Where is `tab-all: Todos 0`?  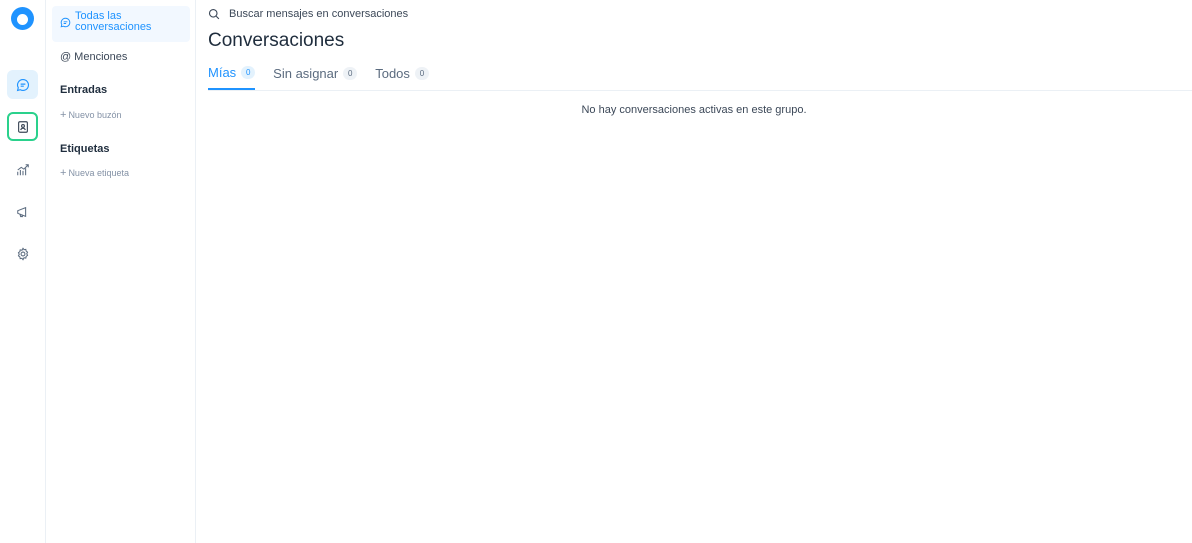
tab-all: Todos 0 is located at coordinates (402, 75).